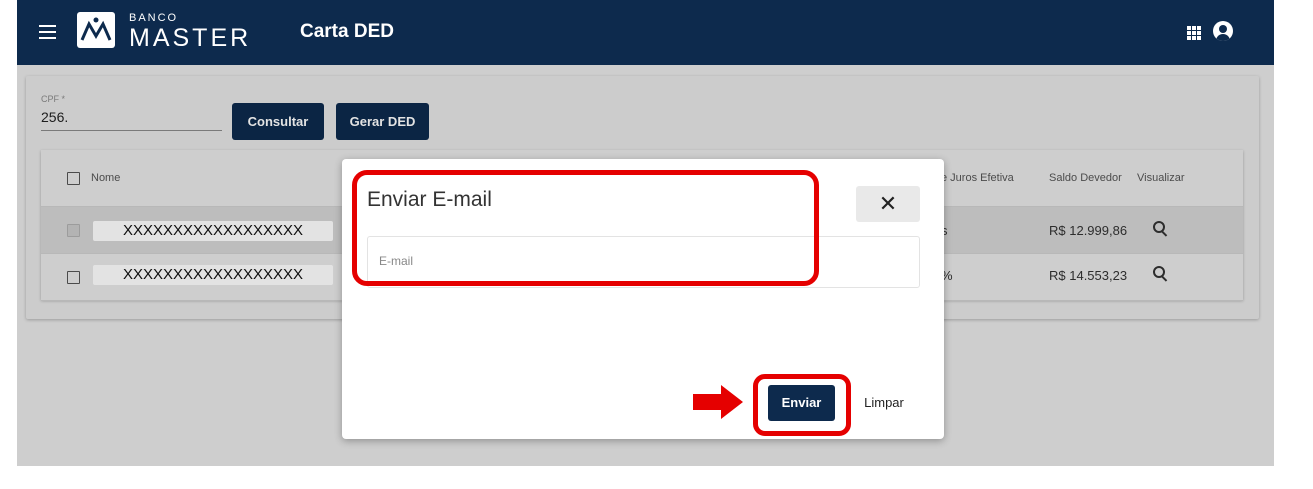 The width and height of the screenshot is (1313, 489). What do you see at coordinates (718, 402) in the screenshot?
I see `pointer-arrow-icon` at bounding box center [718, 402].